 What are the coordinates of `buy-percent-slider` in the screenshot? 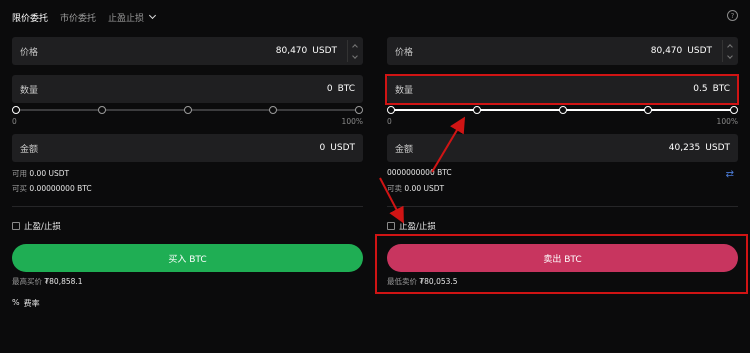 It's located at (187, 110).